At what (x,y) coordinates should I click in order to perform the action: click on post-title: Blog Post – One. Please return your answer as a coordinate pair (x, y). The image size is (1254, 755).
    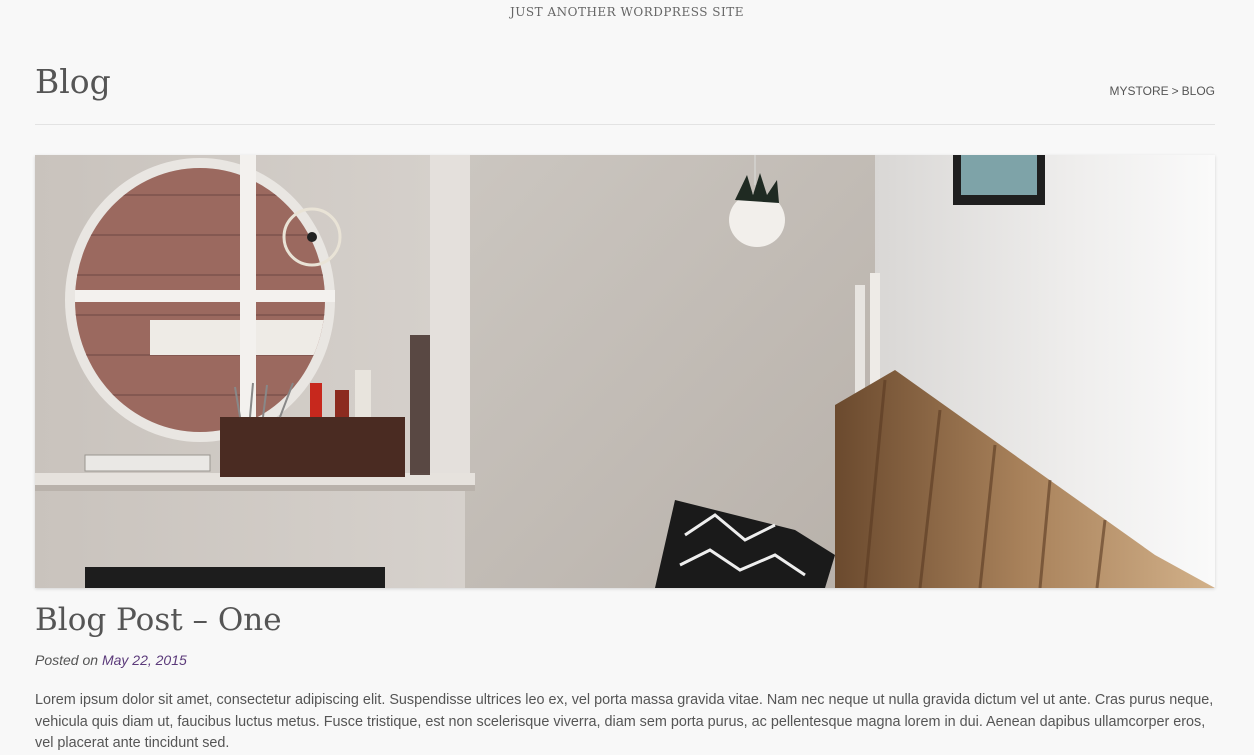
    Looking at the image, I should click on (158, 620).